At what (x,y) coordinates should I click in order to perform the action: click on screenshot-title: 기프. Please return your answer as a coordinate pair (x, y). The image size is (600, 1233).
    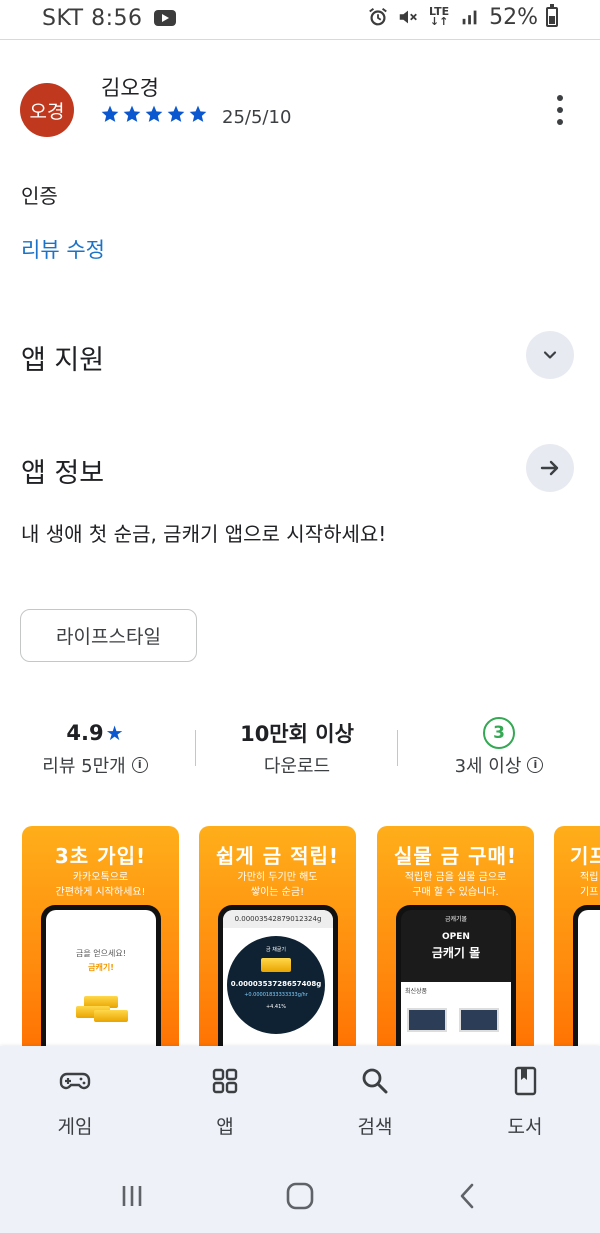
    Looking at the image, I should click on (585, 856).